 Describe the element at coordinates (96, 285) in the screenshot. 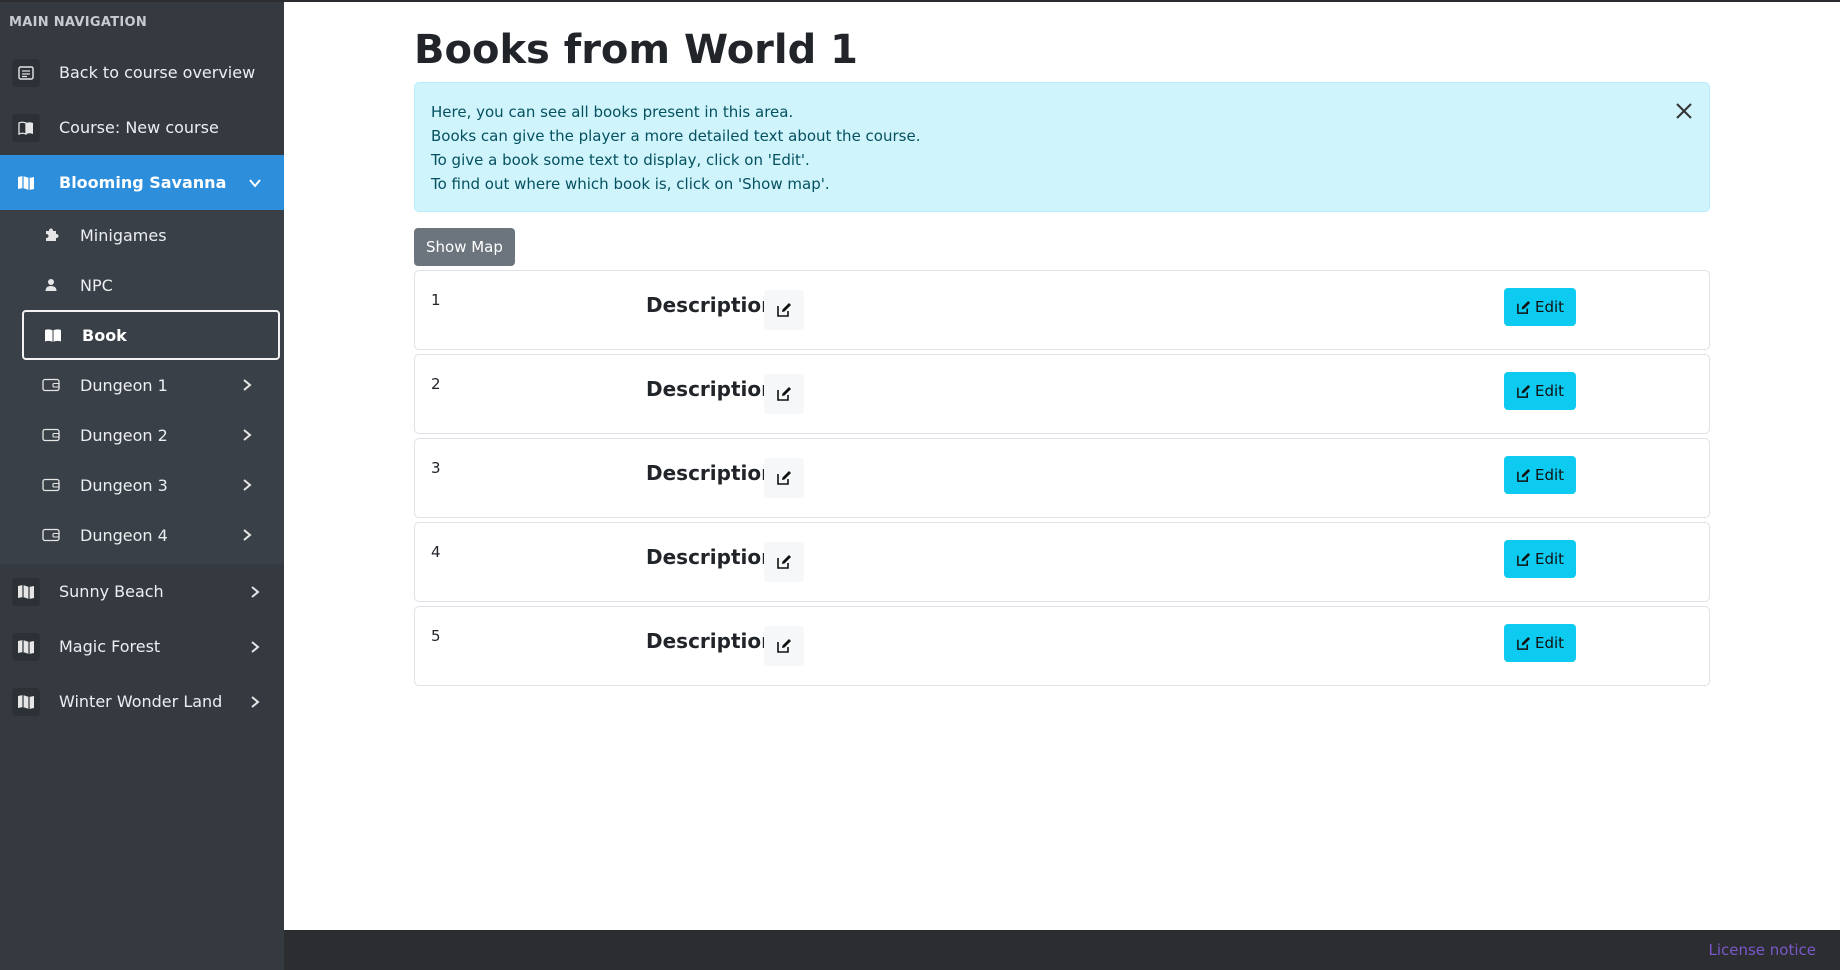

I see `sidebar-item-label: NPC` at that location.